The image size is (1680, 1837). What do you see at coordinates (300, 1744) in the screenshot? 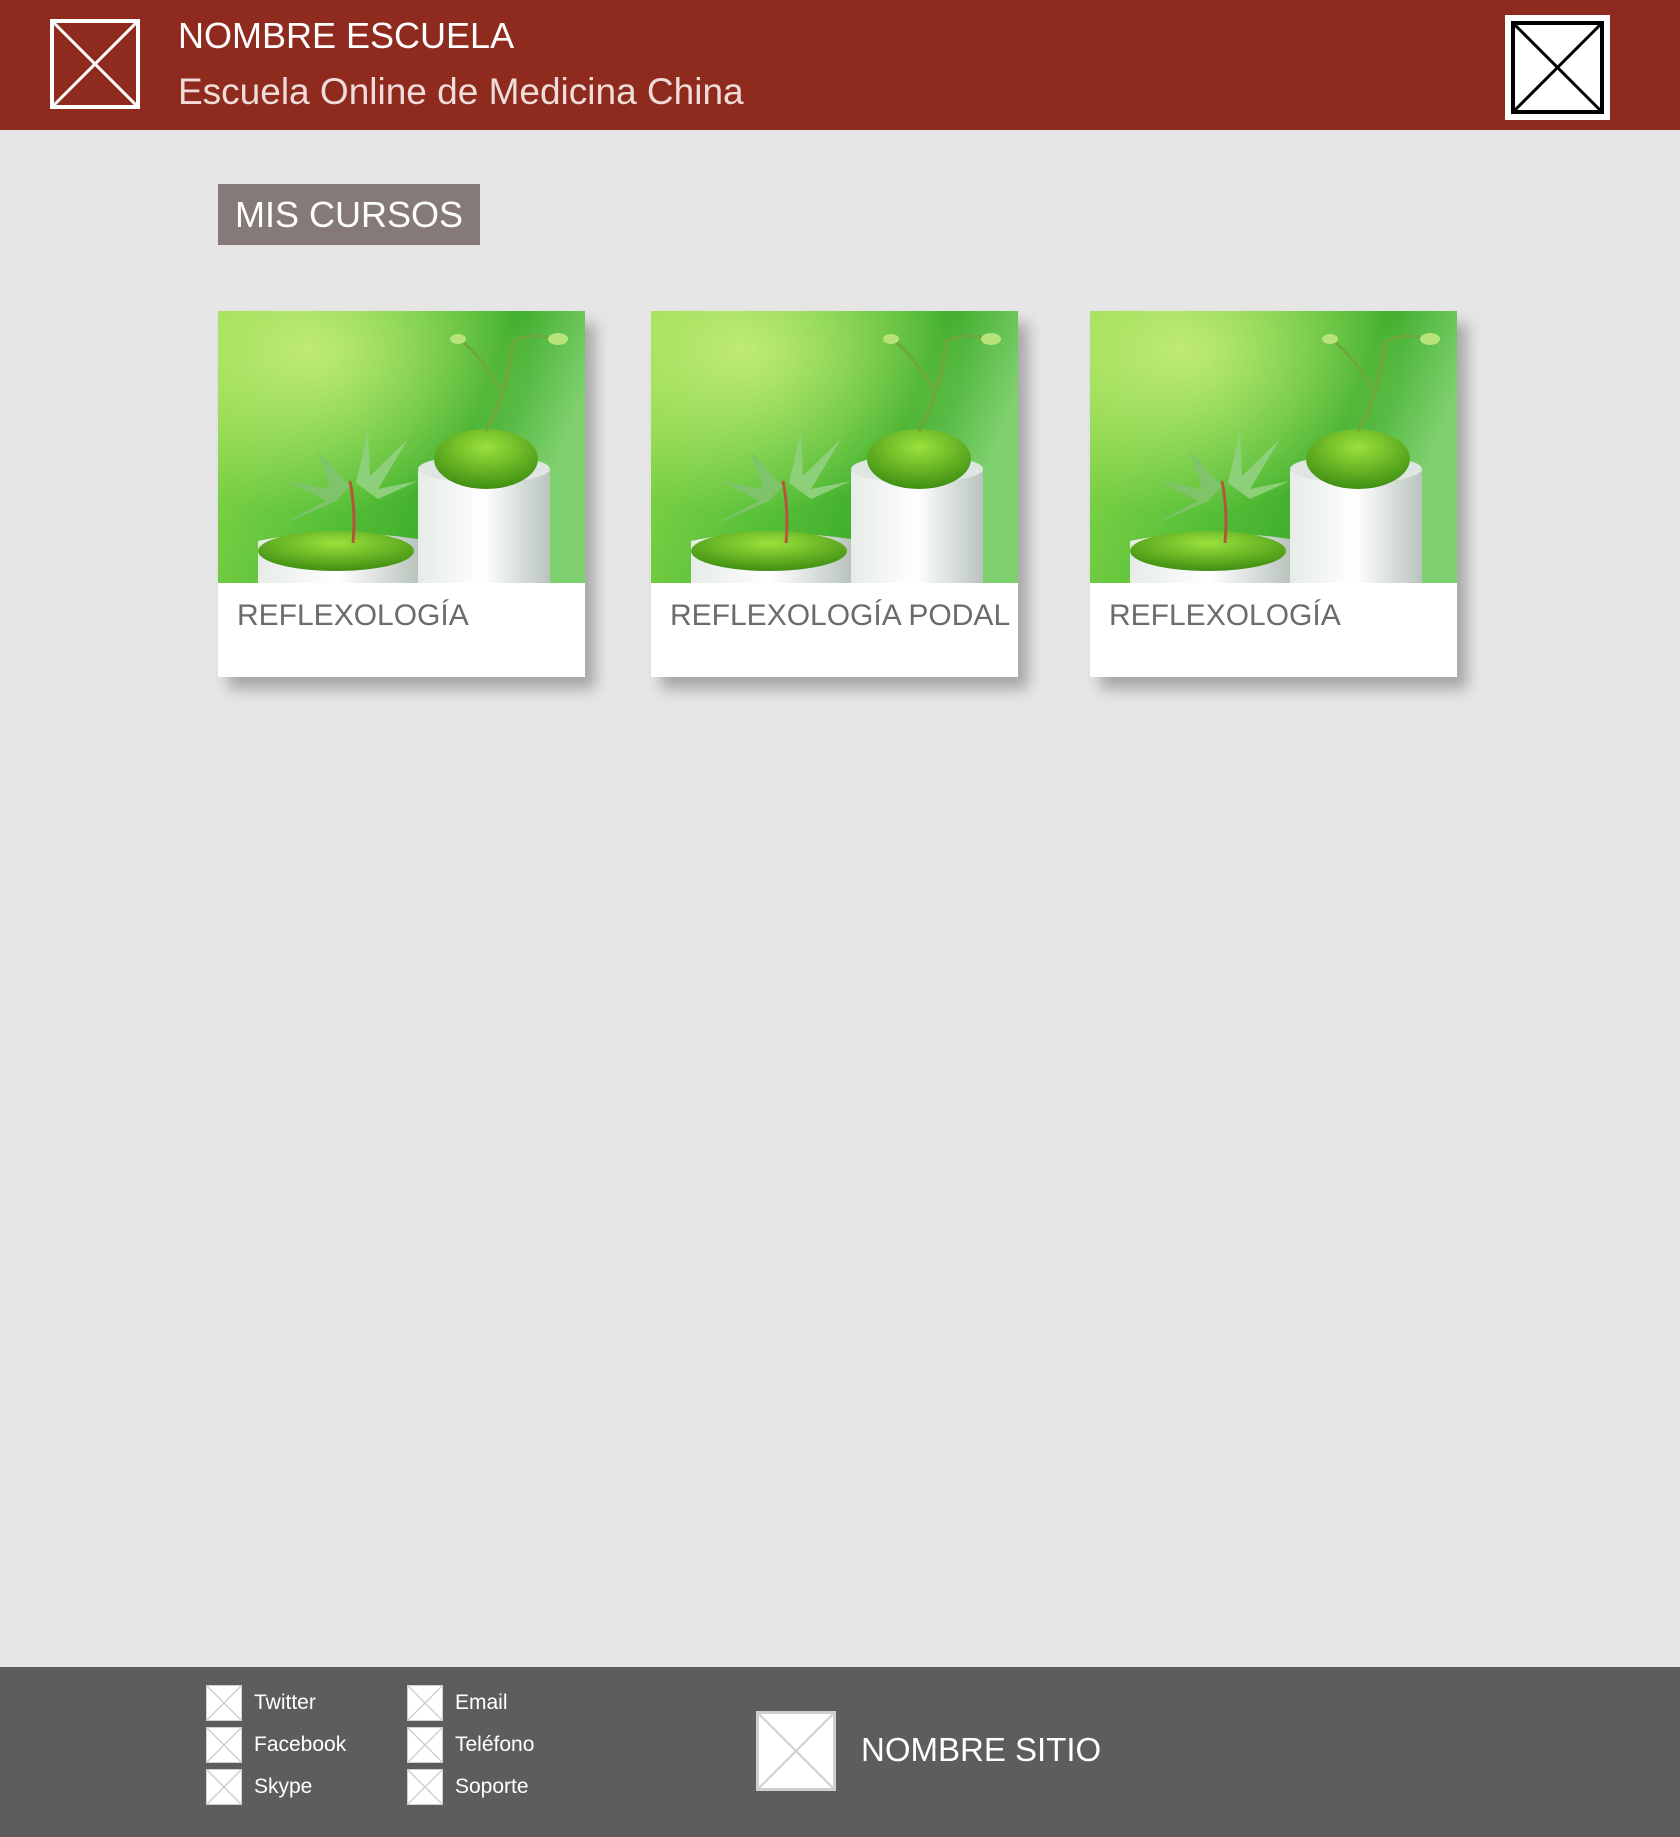
I see `footer-link-label: Facebook` at bounding box center [300, 1744].